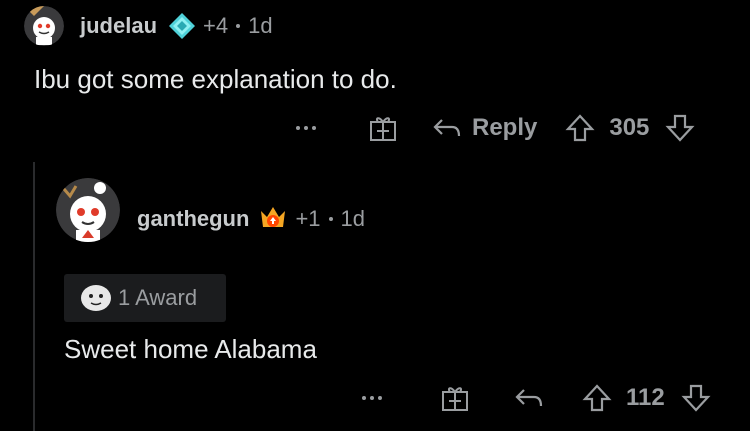 The width and height of the screenshot is (750, 431). I want to click on comment-actions: 112, so click(536, 398).